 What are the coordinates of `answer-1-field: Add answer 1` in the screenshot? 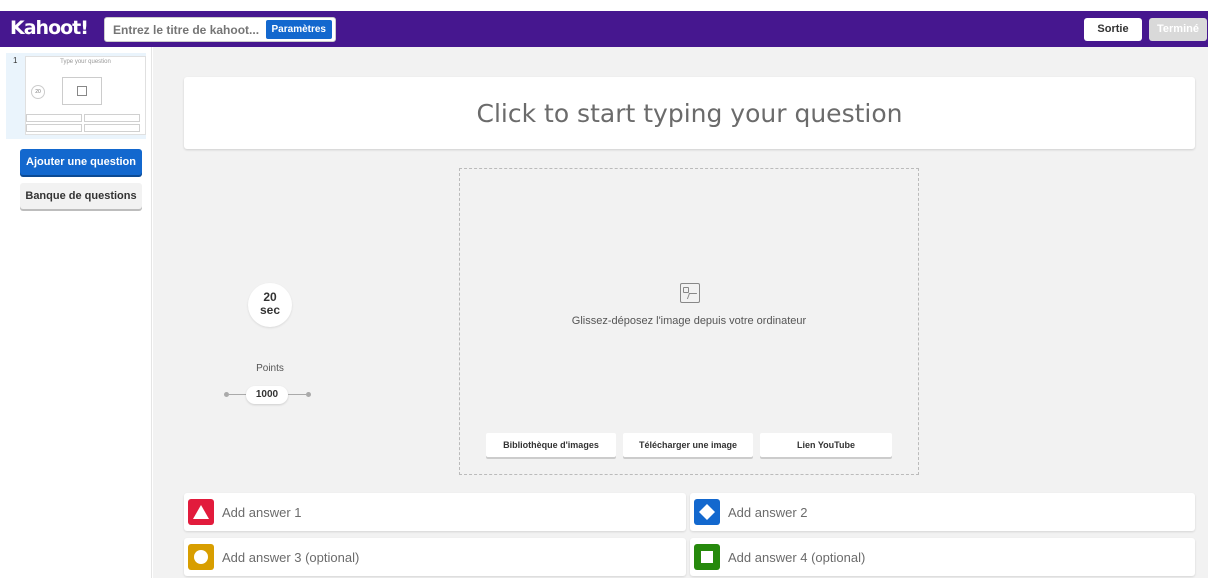 It's located at (435, 512).